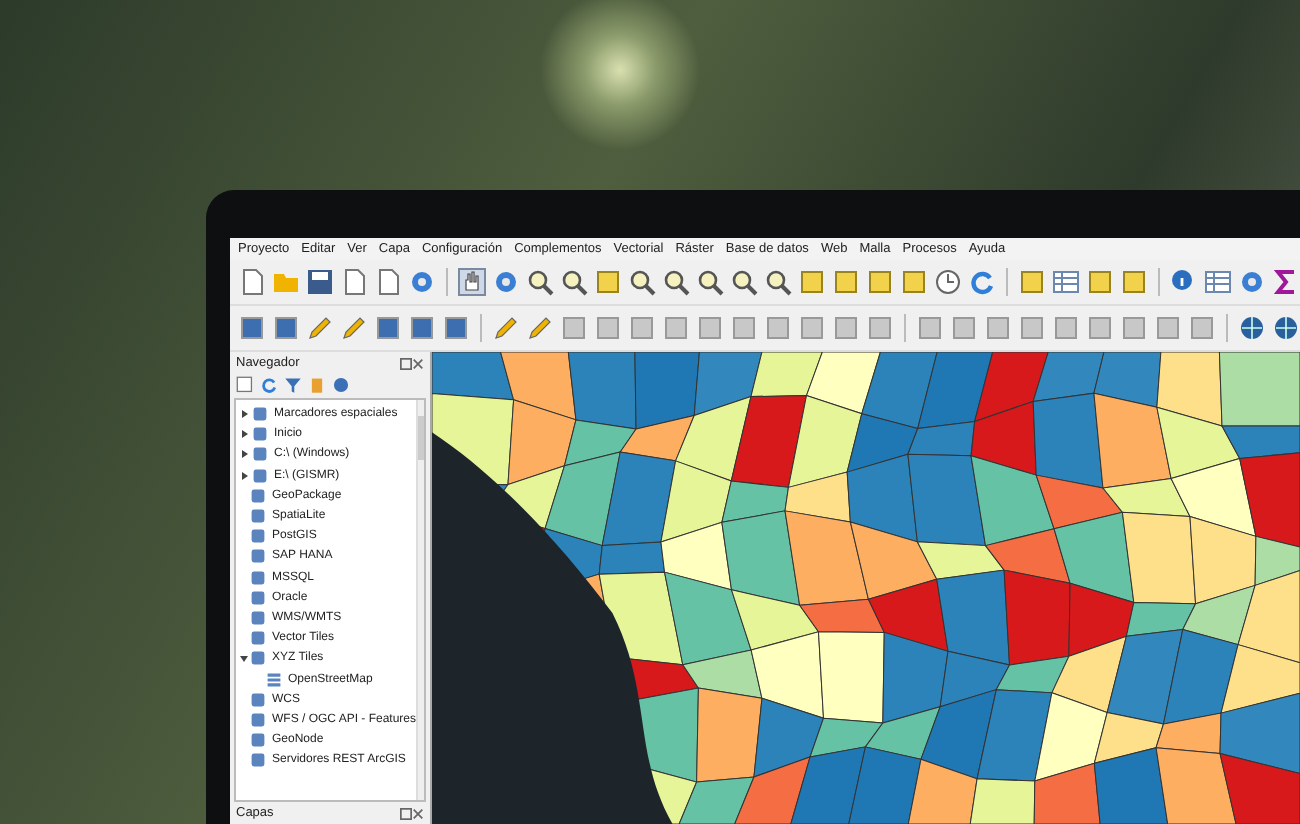 The image size is (1300, 824). I want to click on grid-icon, so click(274, 679).